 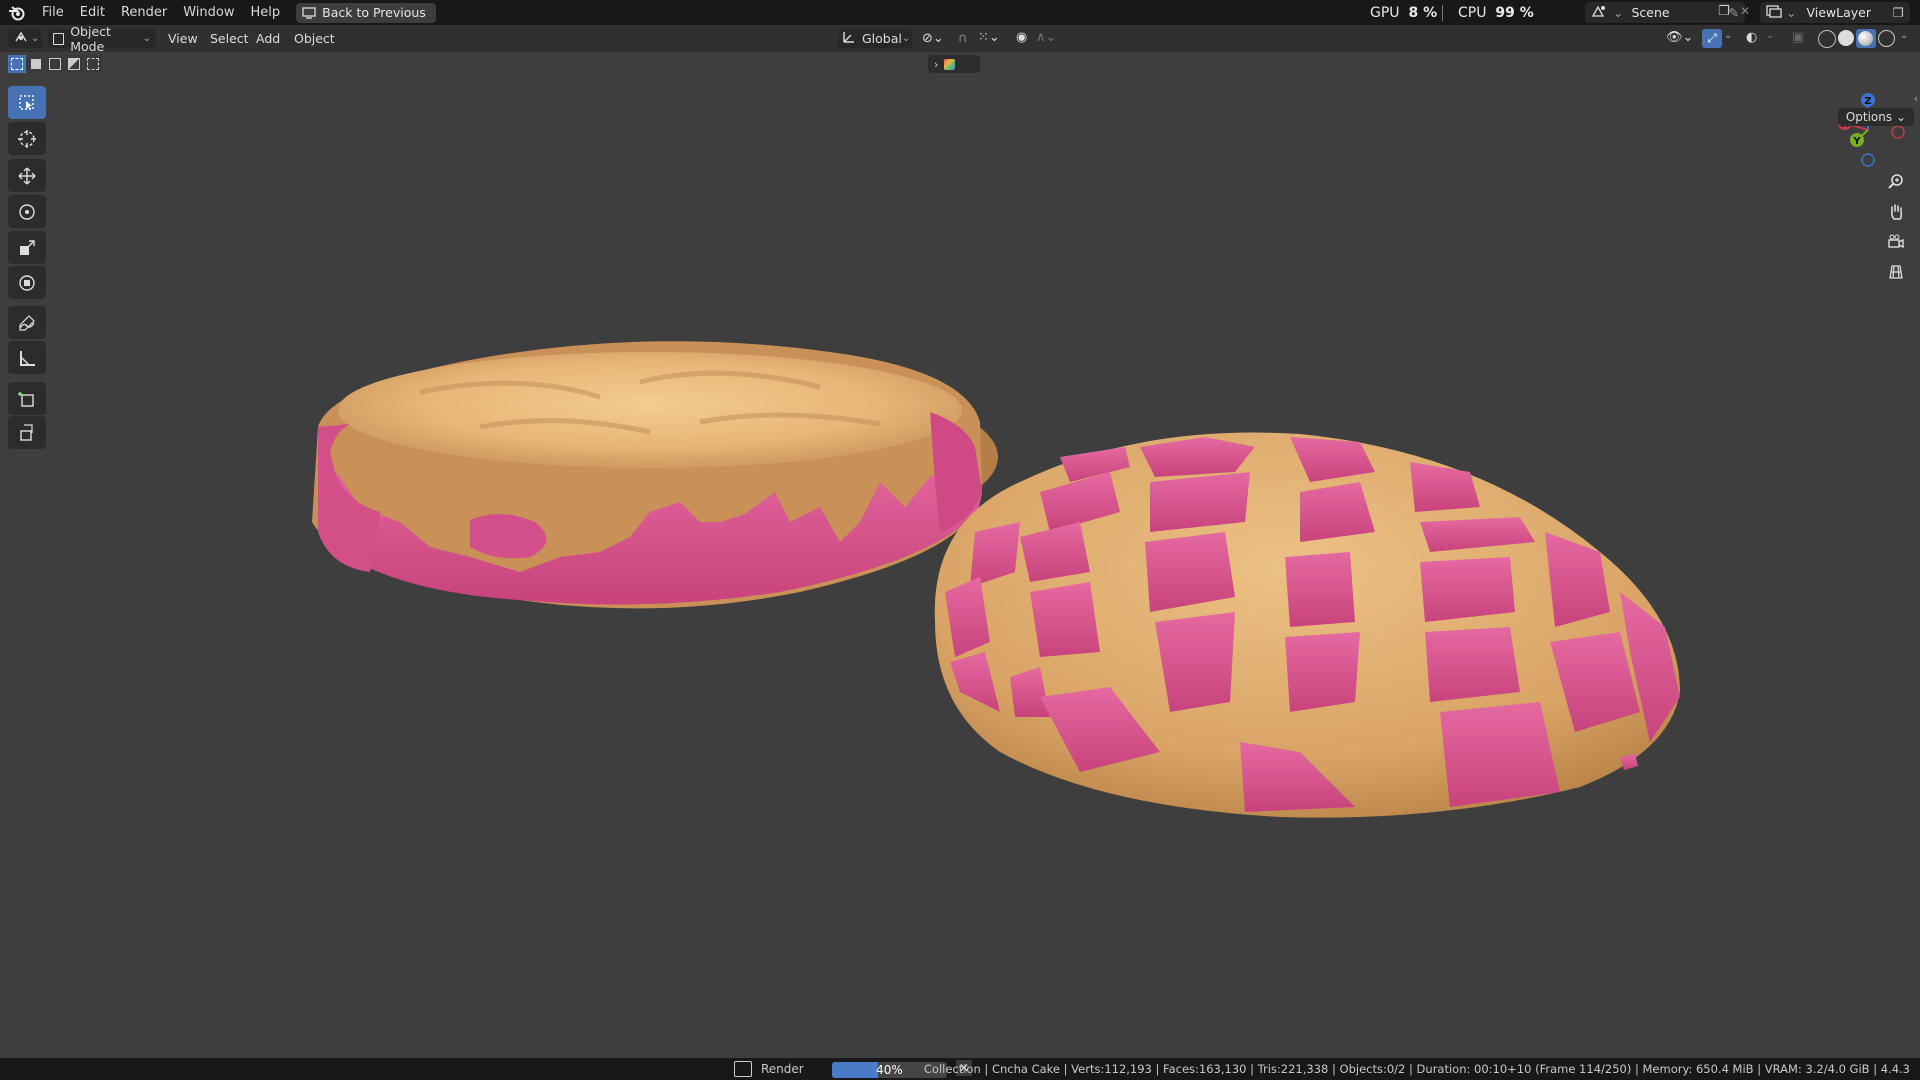 I want to click on add-cube-tool, so click(x=27, y=398).